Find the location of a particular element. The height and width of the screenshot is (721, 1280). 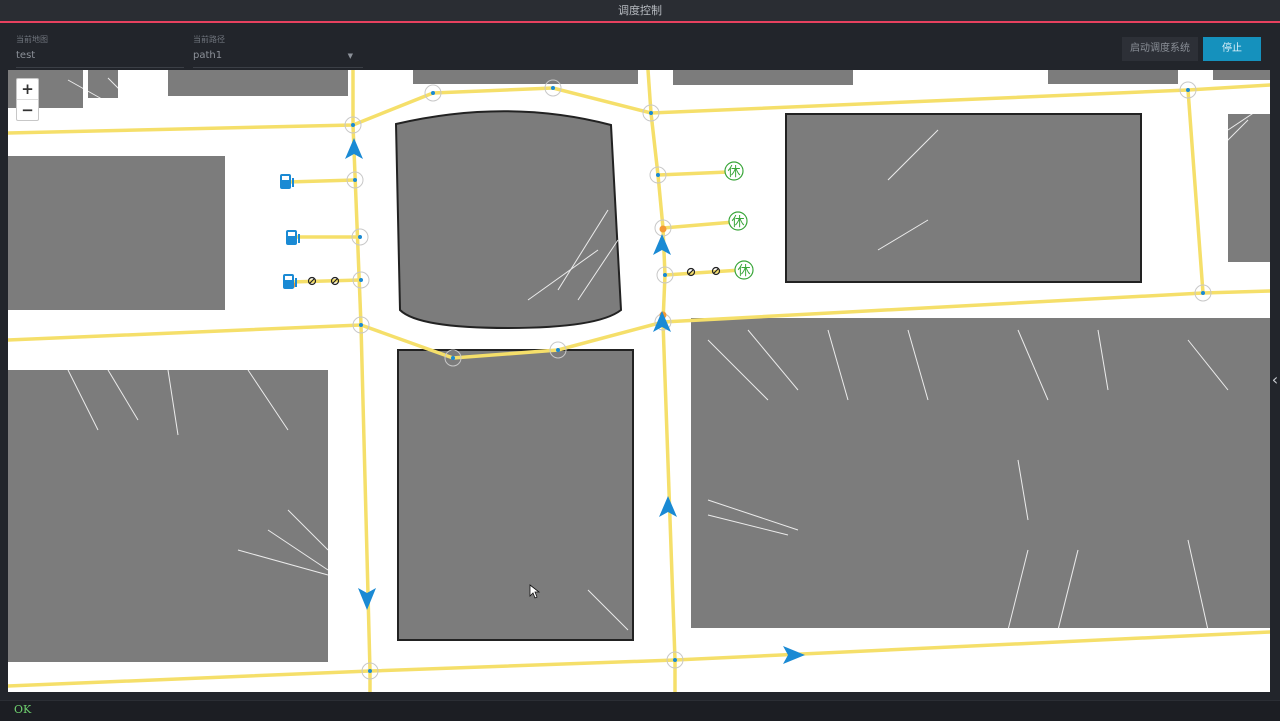

toolbar: 当前地图 test 当前路径 path1 ▼ 启动调度系统 停止 is located at coordinates (640, 46).